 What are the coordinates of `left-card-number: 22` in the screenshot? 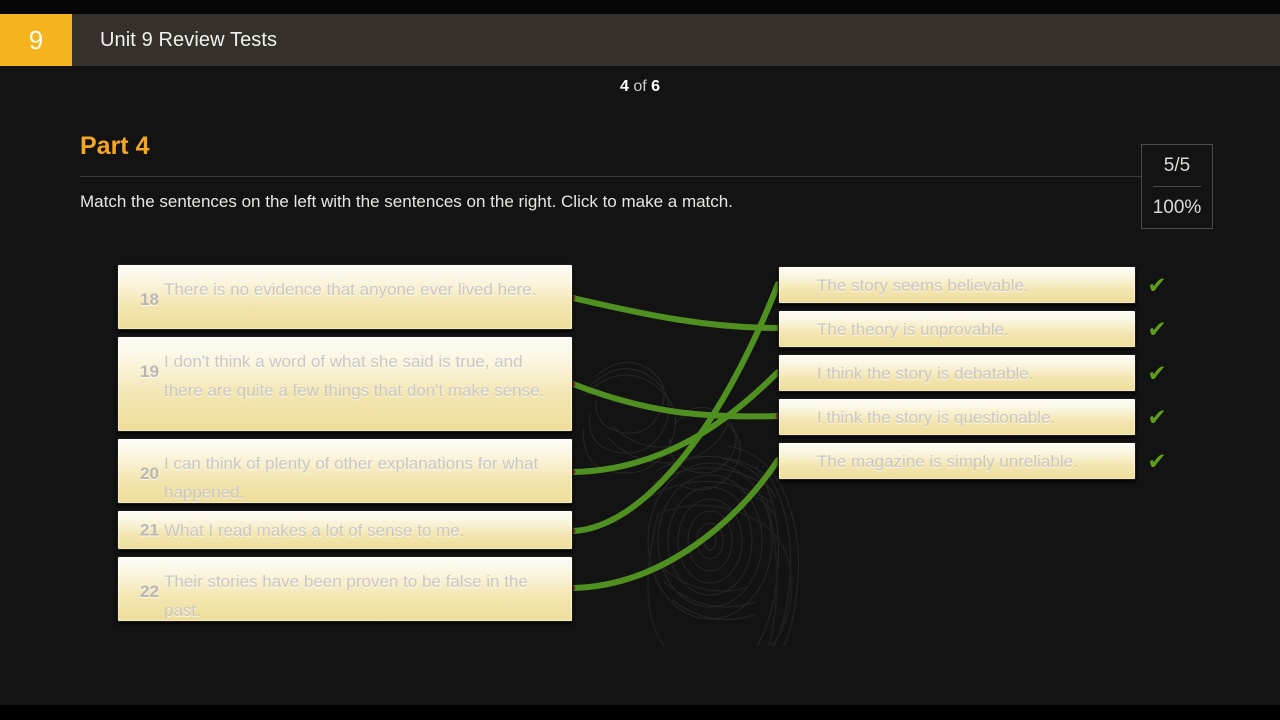 It's located at (149, 591).